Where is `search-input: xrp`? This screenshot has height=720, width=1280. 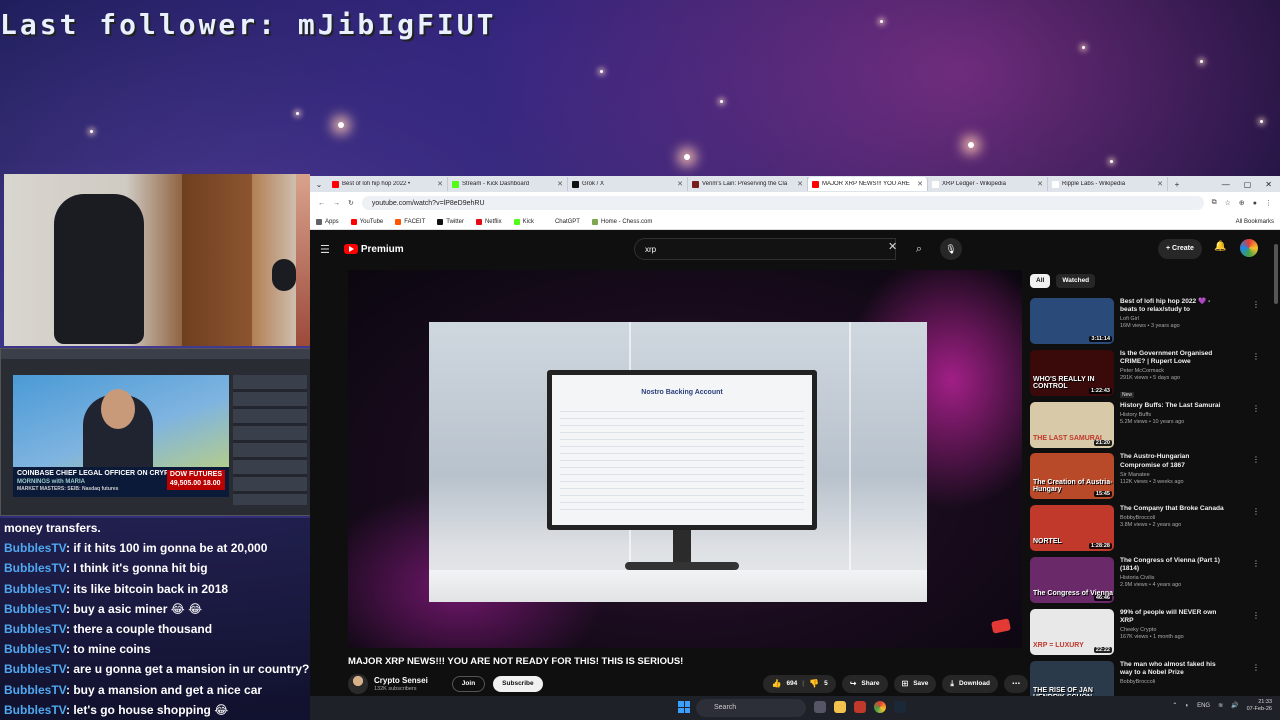
search-input: xrp is located at coordinates (765, 249).